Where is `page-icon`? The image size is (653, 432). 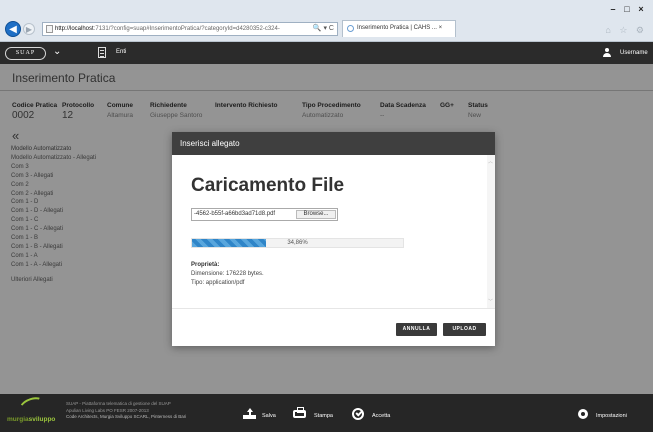
page-icon is located at coordinates (49, 29).